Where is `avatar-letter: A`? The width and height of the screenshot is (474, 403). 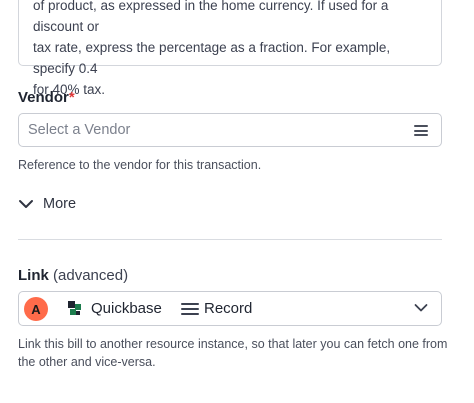
avatar-letter: A is located at coordinates (36, 309).